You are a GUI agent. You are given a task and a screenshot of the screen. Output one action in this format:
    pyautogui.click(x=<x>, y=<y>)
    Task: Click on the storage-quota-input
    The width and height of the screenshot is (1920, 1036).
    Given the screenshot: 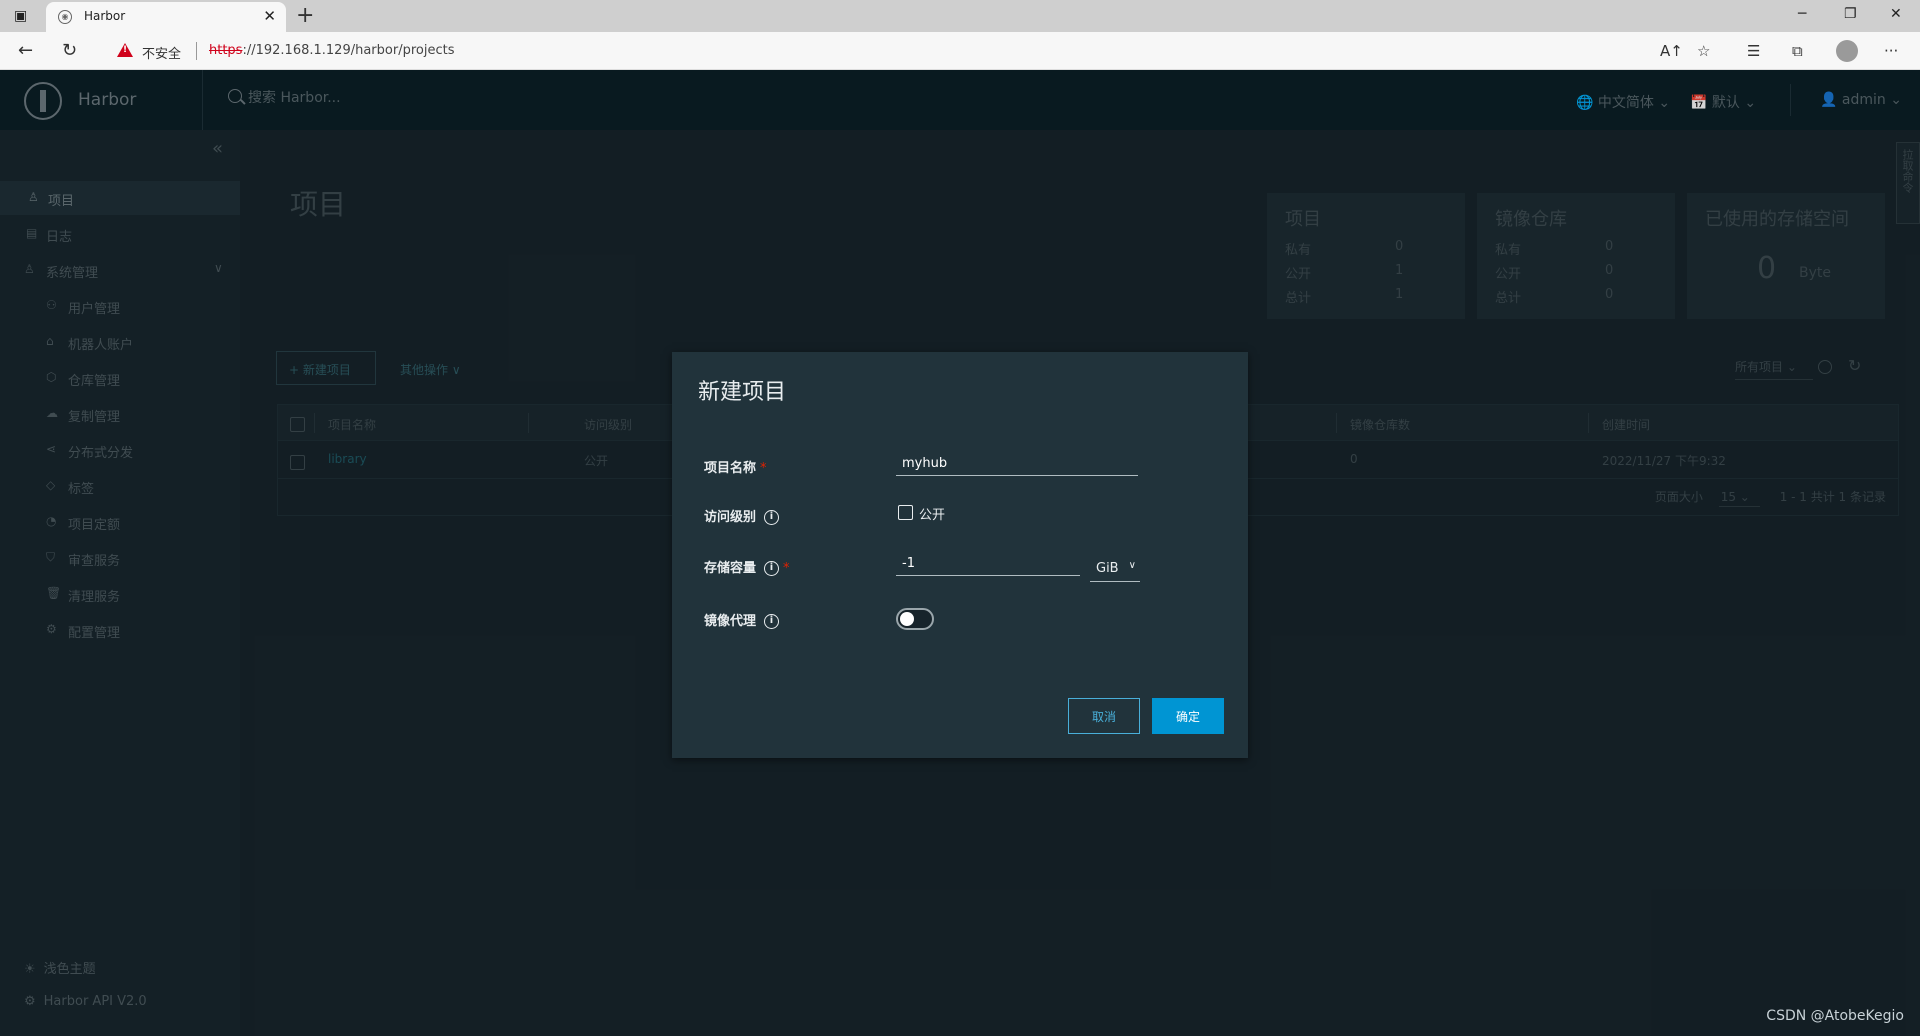 What is the action you would take?
    pyautogui.click(x=988, y=564)
    